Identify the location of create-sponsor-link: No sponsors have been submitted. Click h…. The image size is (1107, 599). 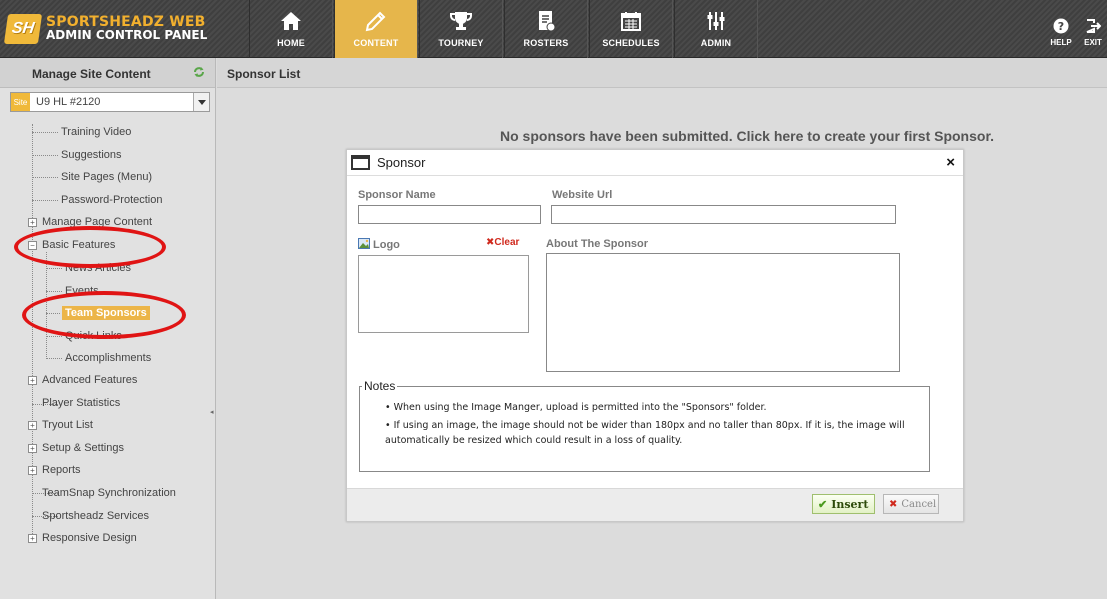
(747, 136).